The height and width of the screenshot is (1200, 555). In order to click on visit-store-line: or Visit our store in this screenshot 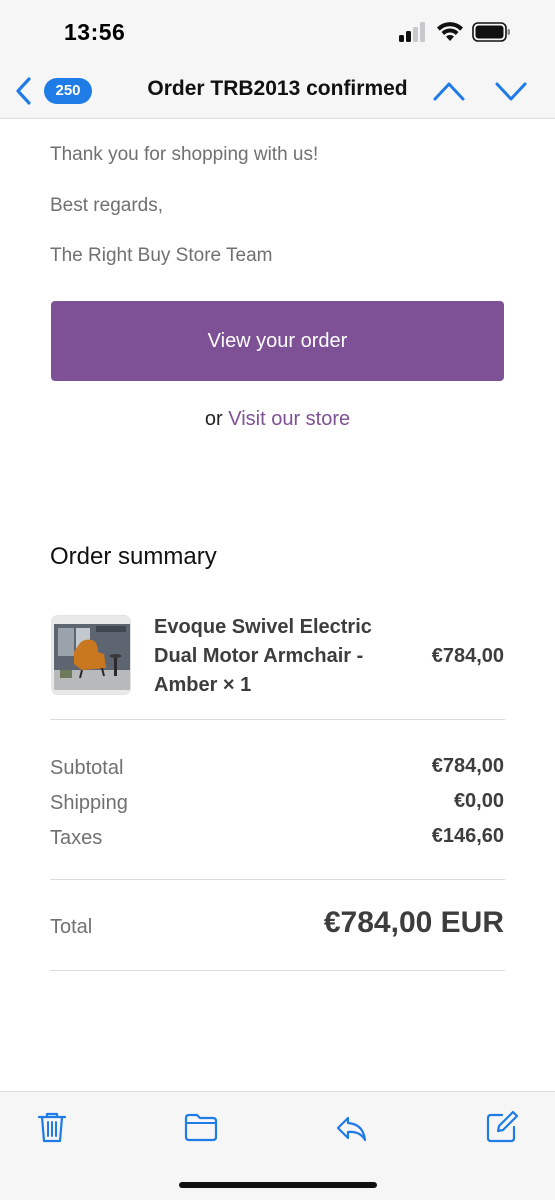, I will do `click(277, 419)`.